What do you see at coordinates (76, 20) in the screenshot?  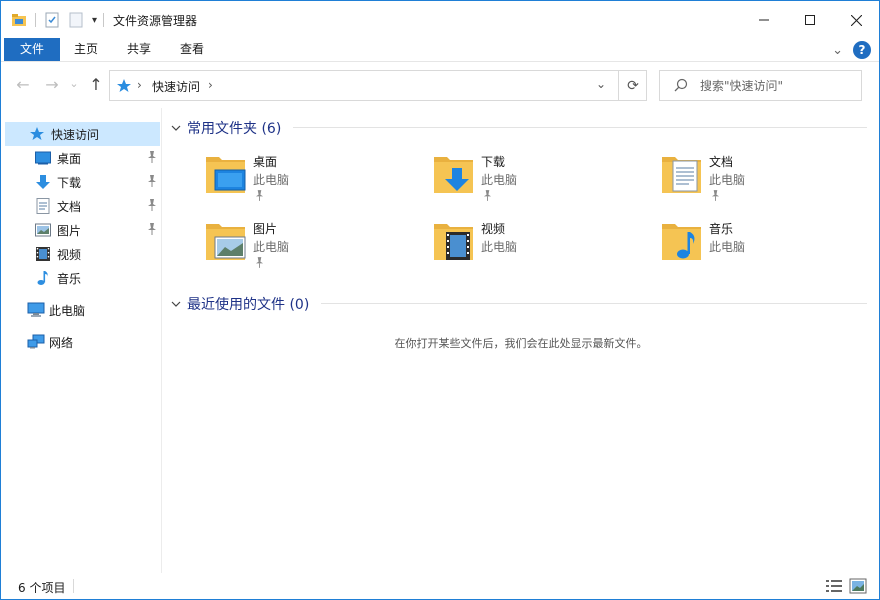 I see `new-folder-icon` at bounding box center [76, 20].